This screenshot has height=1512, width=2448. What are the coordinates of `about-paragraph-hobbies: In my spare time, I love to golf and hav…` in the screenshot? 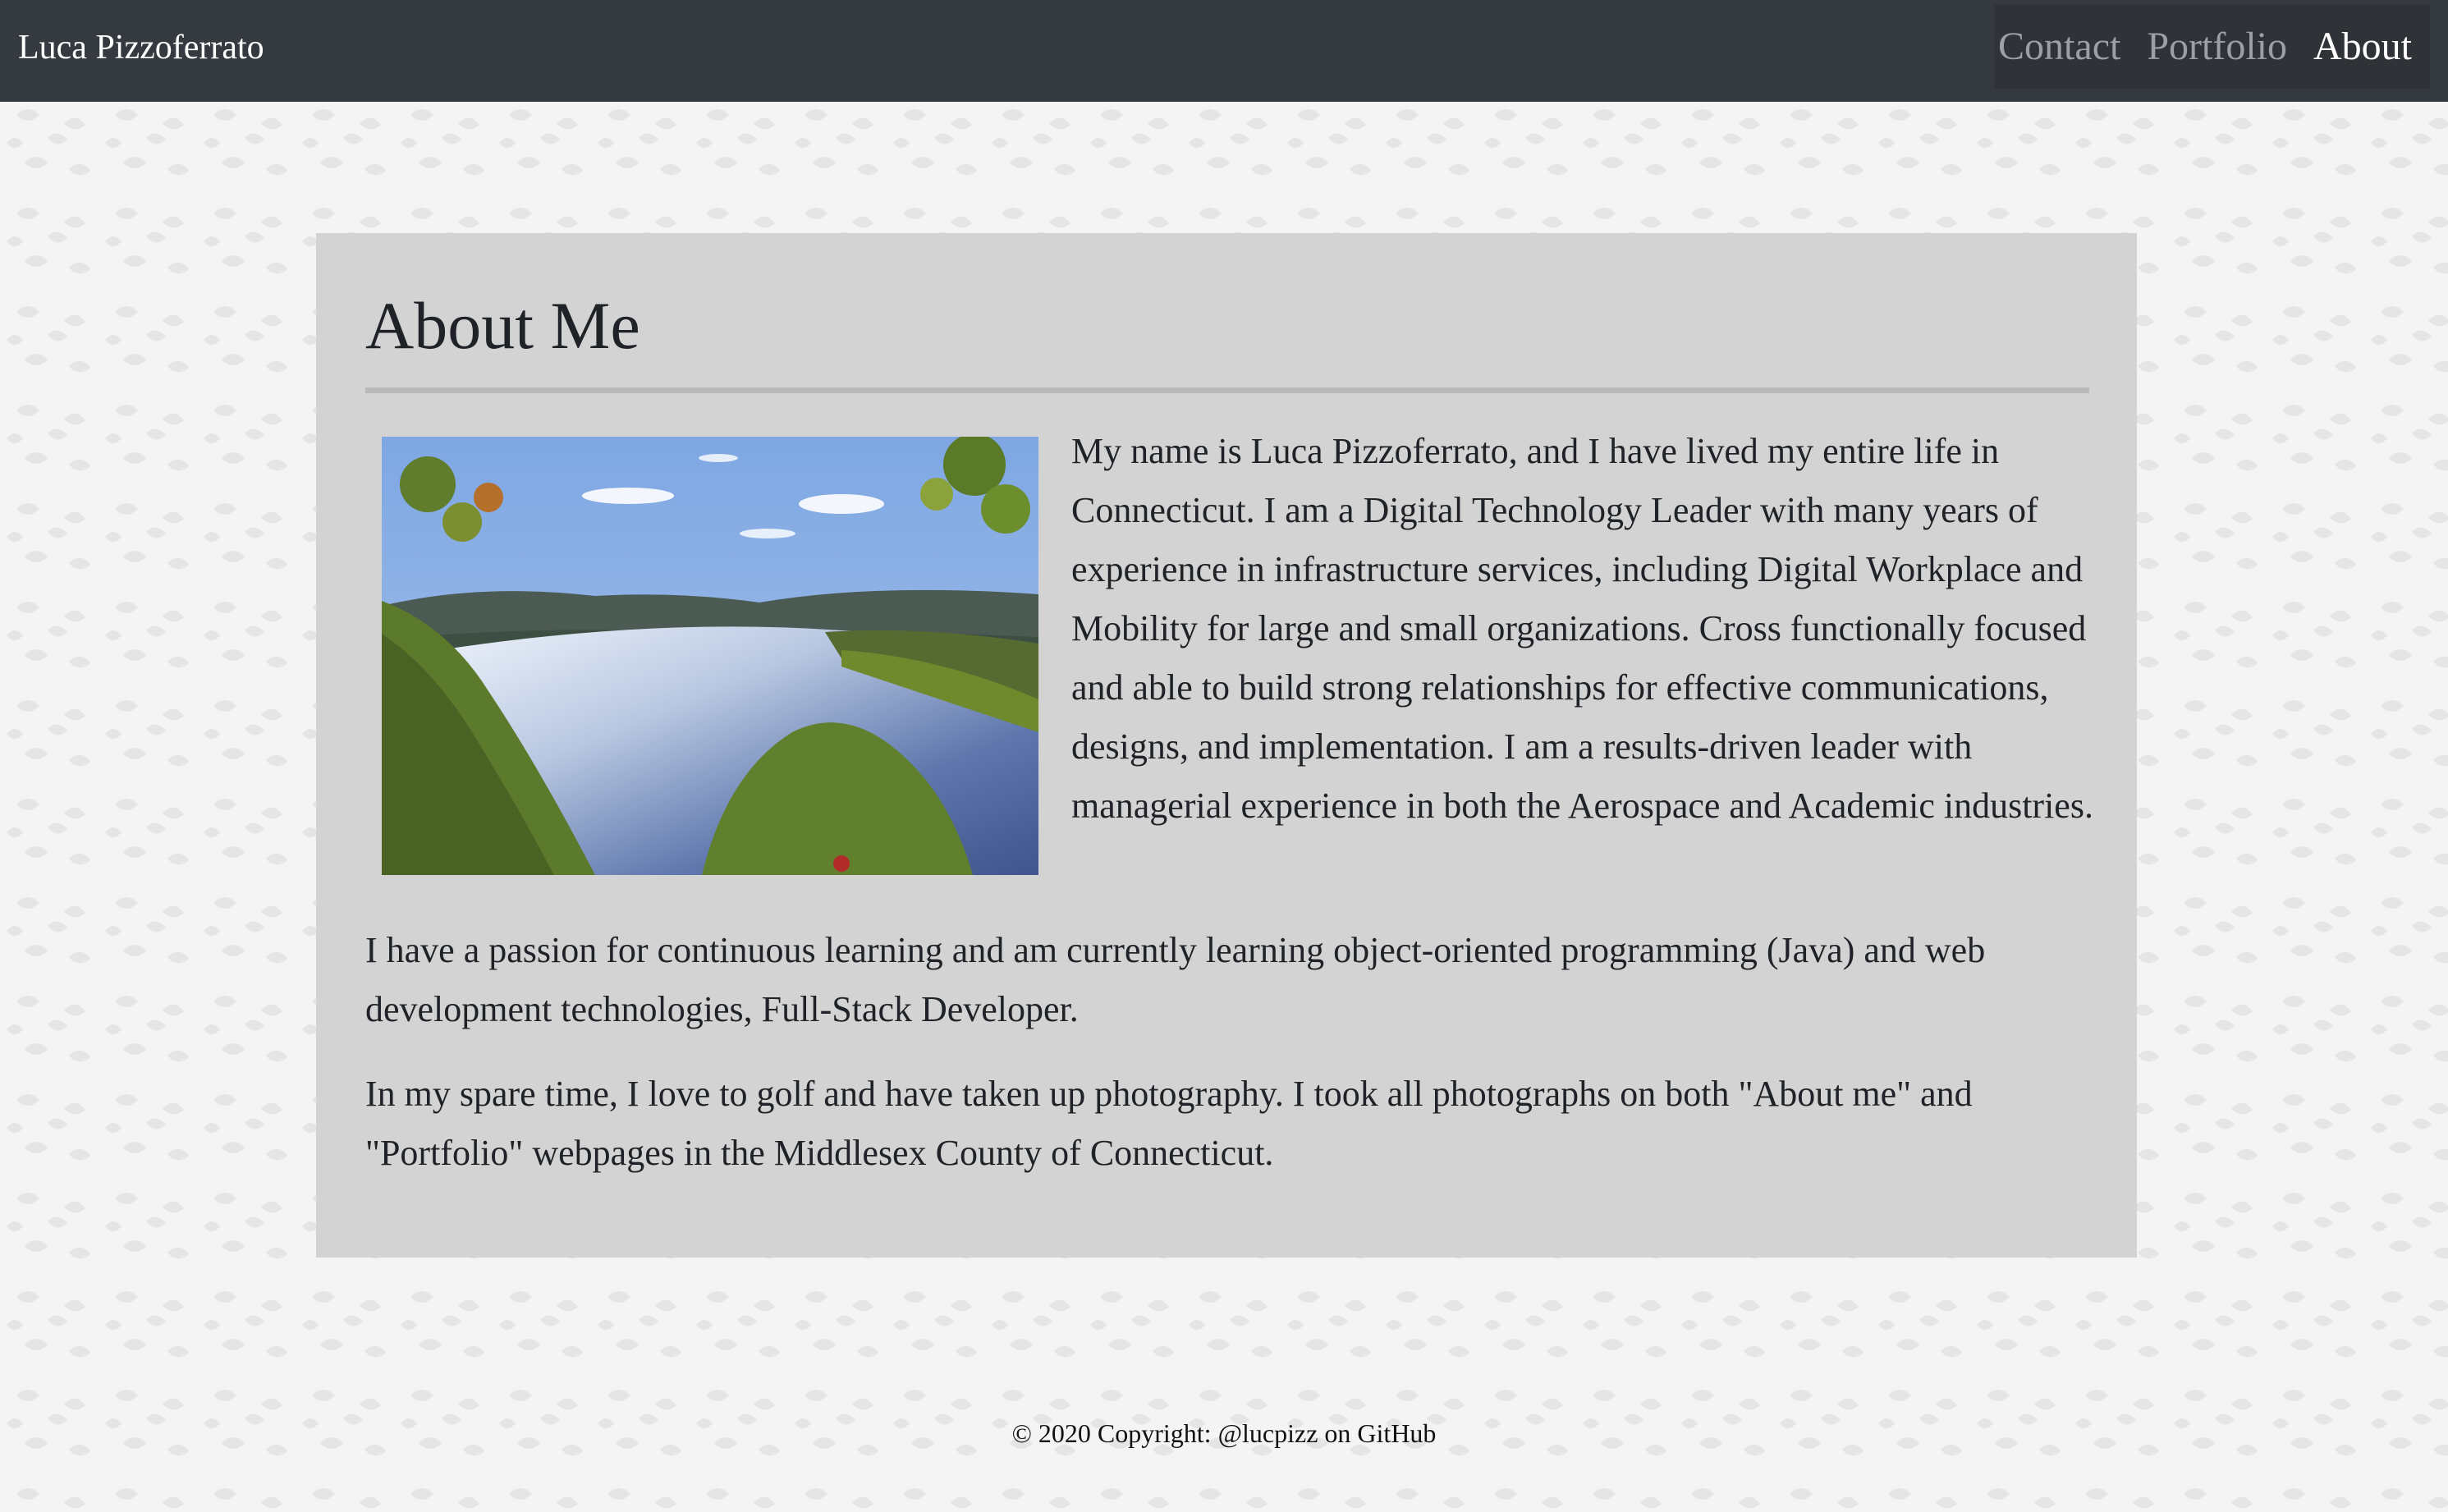 It's located at (1169, 1123).